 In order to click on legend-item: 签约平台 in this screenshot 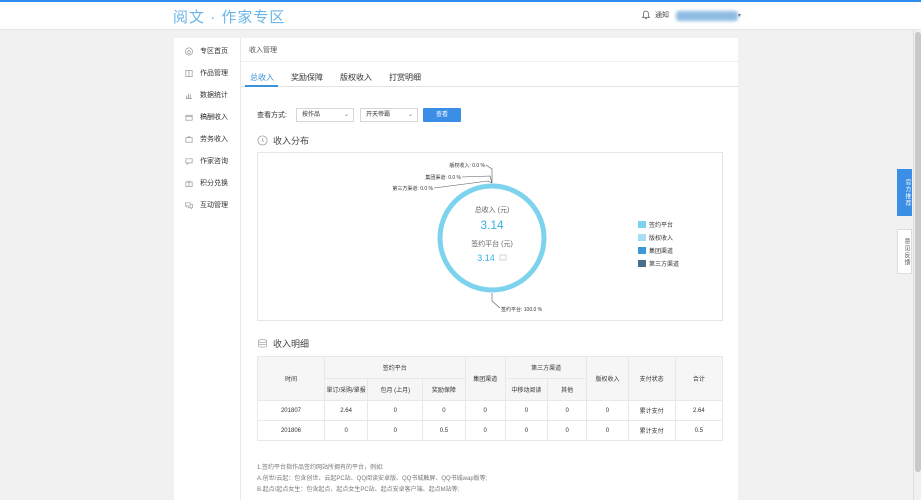, I will do `click(658, 224)`.